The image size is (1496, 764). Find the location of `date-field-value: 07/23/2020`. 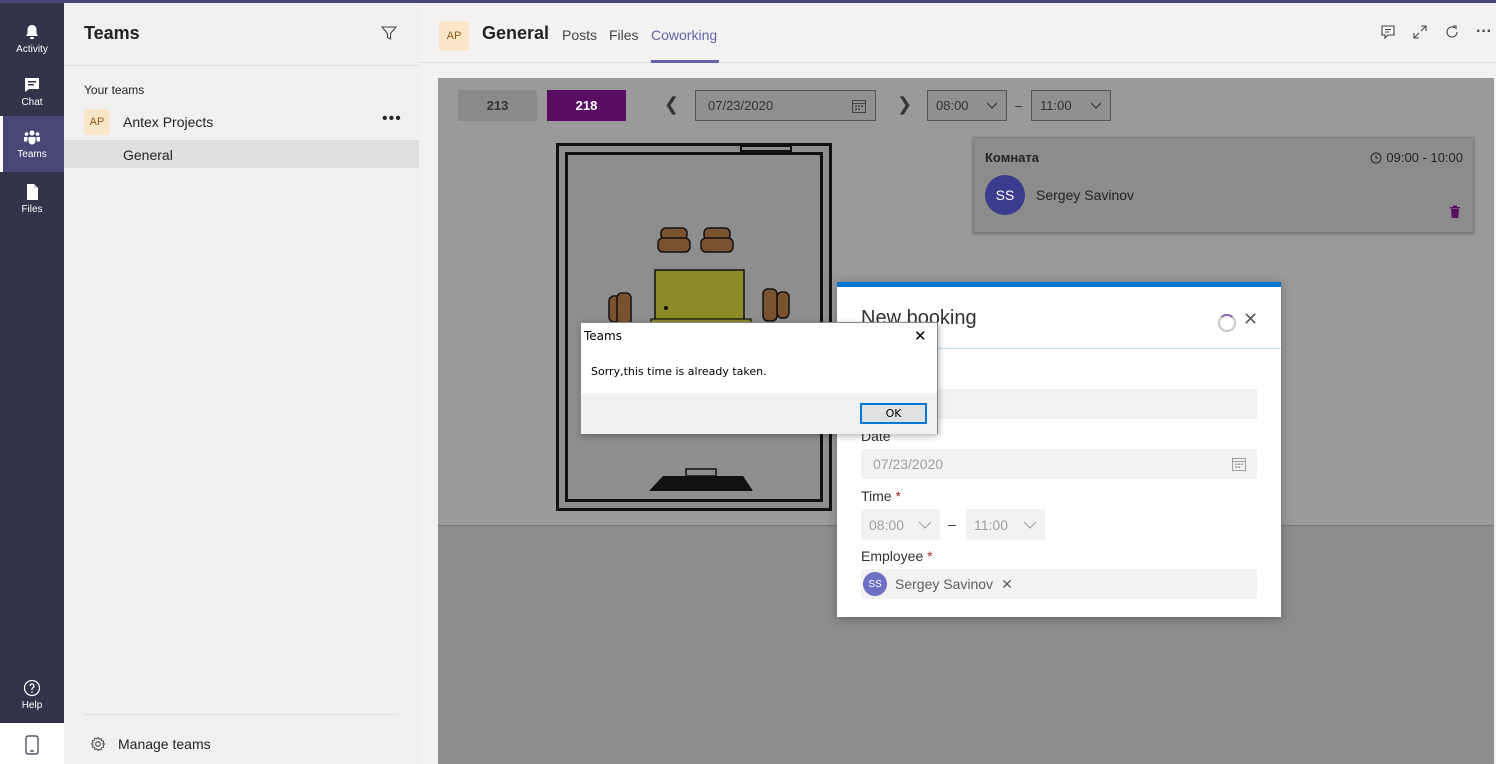

date-field-value: 07/23/2020 is located at coordinates (908, 464).